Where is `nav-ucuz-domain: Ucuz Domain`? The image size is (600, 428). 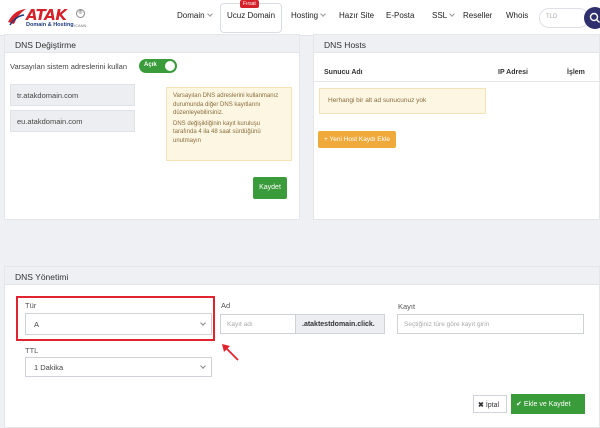 nav-ucuz-domain: Ucuz Domain is located at coordinates (251, 15).